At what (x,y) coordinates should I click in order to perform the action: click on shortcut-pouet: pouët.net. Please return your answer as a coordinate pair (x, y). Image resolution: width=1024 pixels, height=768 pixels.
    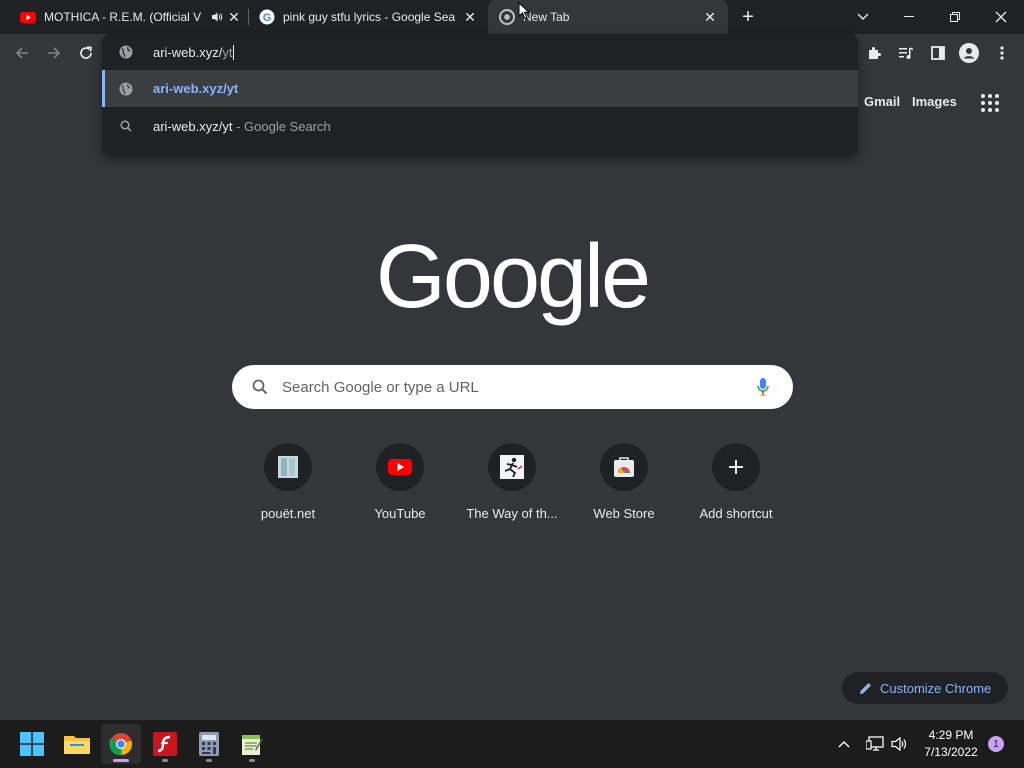
    Looking at the image, I should click on (288, 482).